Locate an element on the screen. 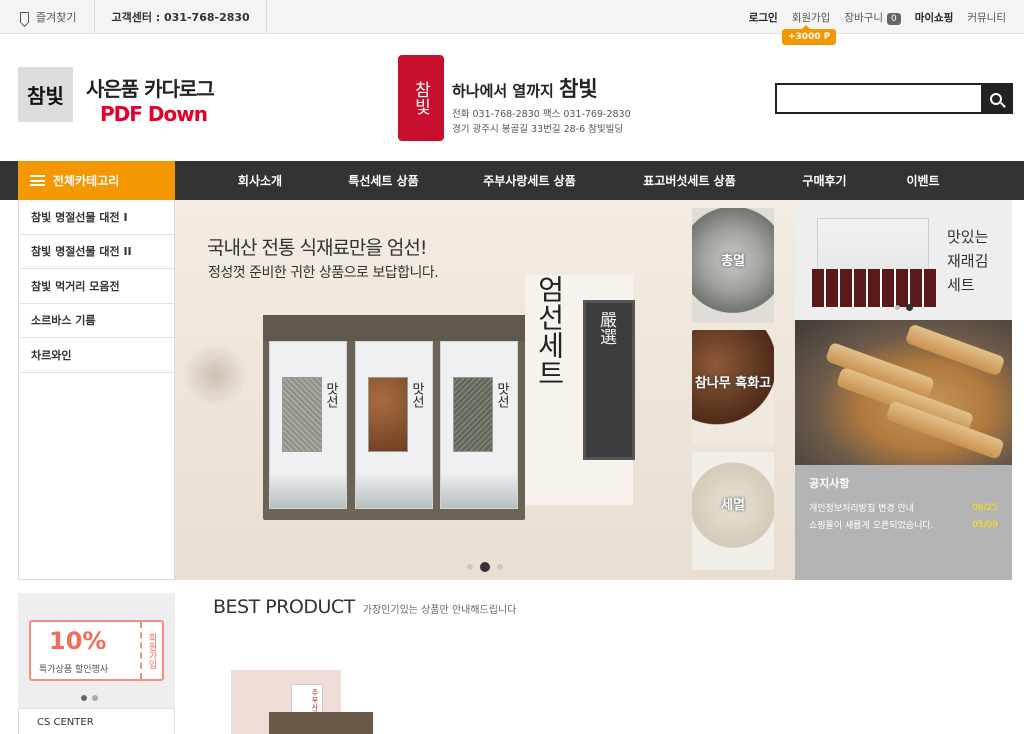 The width and height of the screenshot is (1024, 734). side-ad-line: 세트 is located at coordinates (961, 285).